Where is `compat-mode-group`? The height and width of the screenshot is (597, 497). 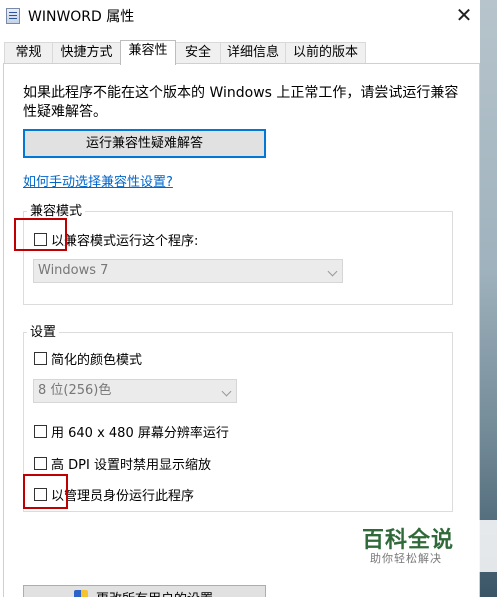 compat-mode-group is located at coordinates (238, 258).